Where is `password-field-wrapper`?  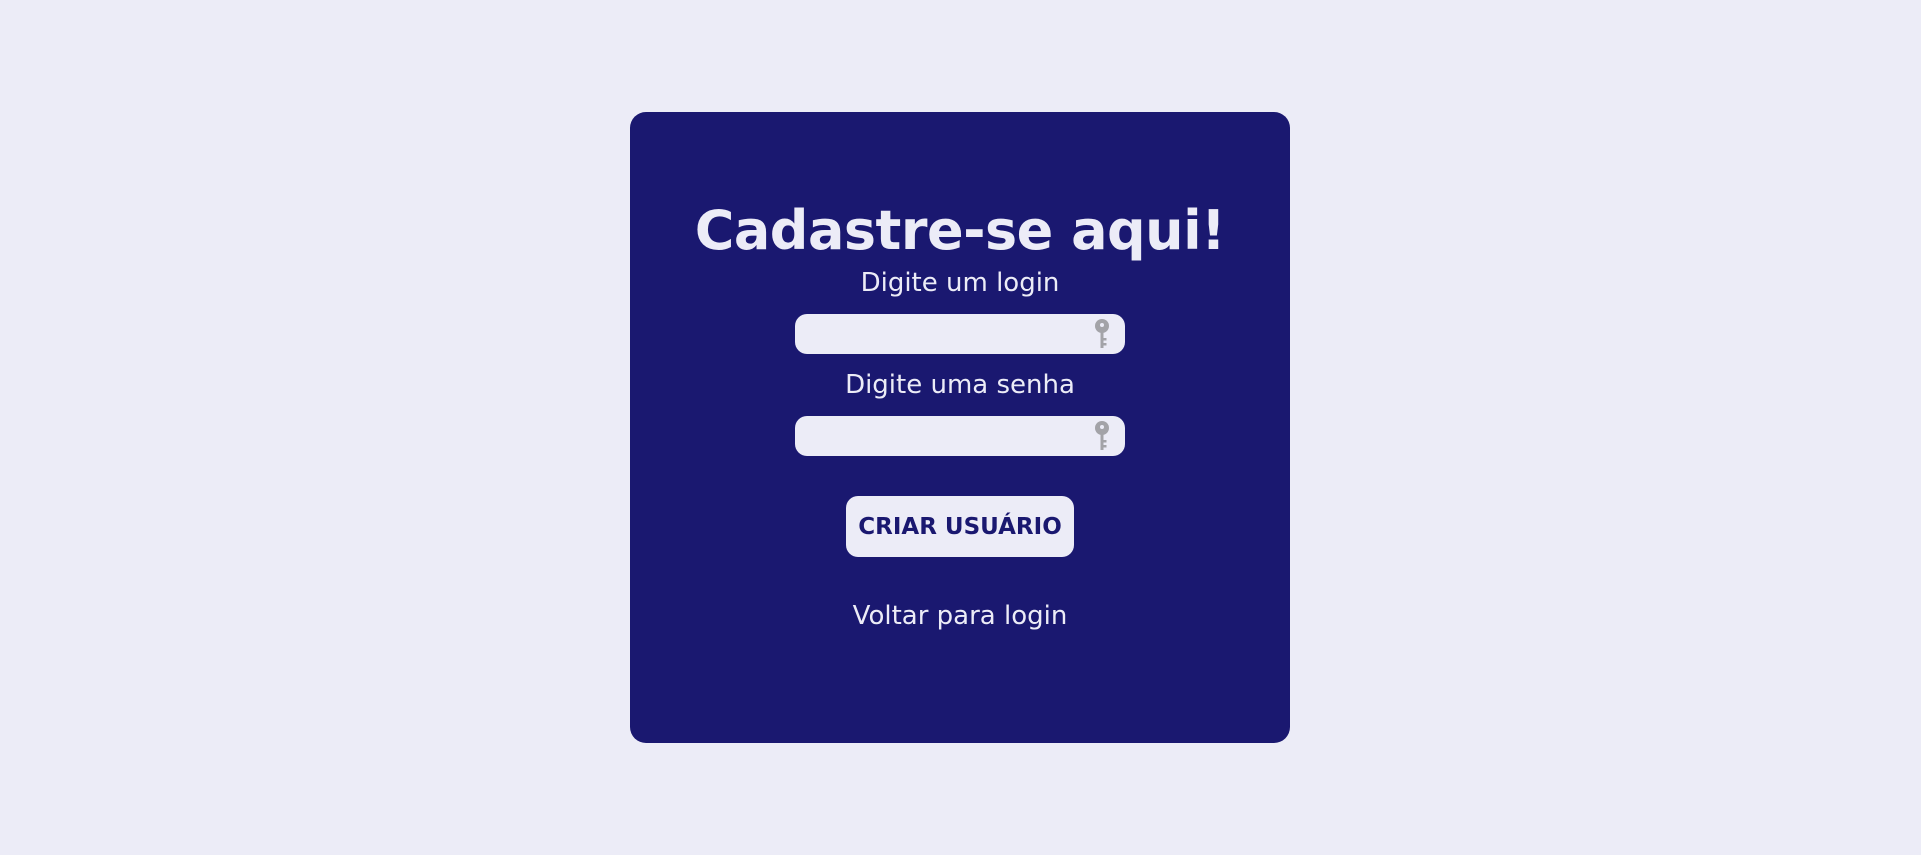
password-field-wrapper is located at coordinates (960, 436).